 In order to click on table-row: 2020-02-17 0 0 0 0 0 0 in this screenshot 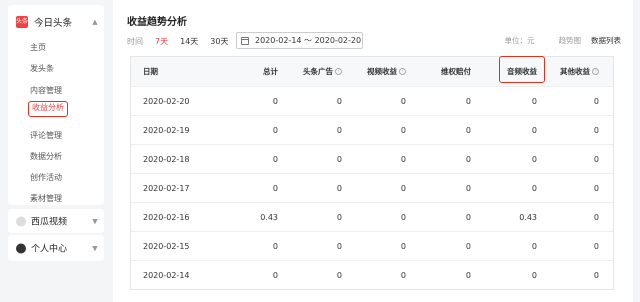, I will do `click(372, 187)`.